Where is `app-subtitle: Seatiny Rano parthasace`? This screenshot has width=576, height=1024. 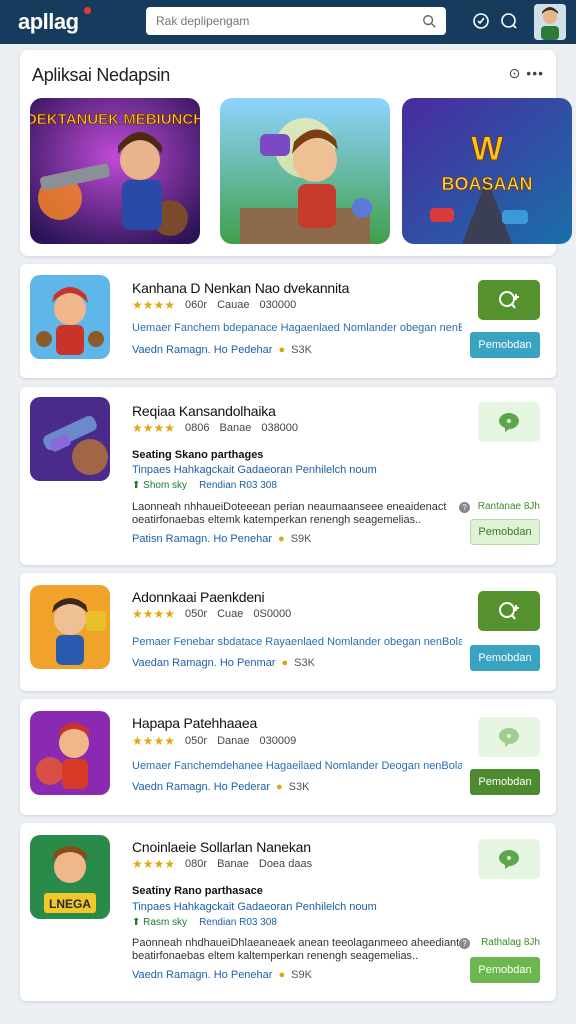 app-subtitle: Seatiny Rano parthasace is located at coordinates (197, 891).